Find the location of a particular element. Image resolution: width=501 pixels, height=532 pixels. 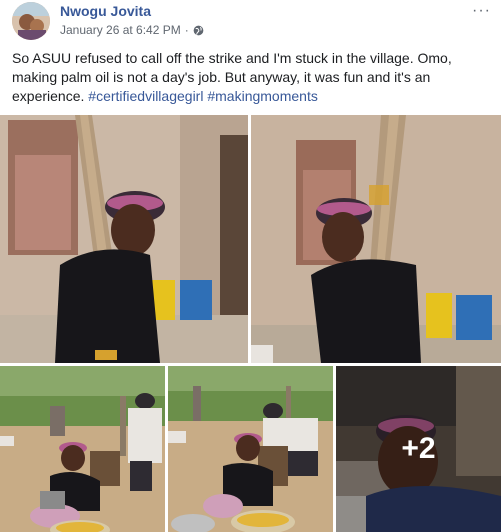

ellipsis-icon: ··· is located at coordinates (481, 11).